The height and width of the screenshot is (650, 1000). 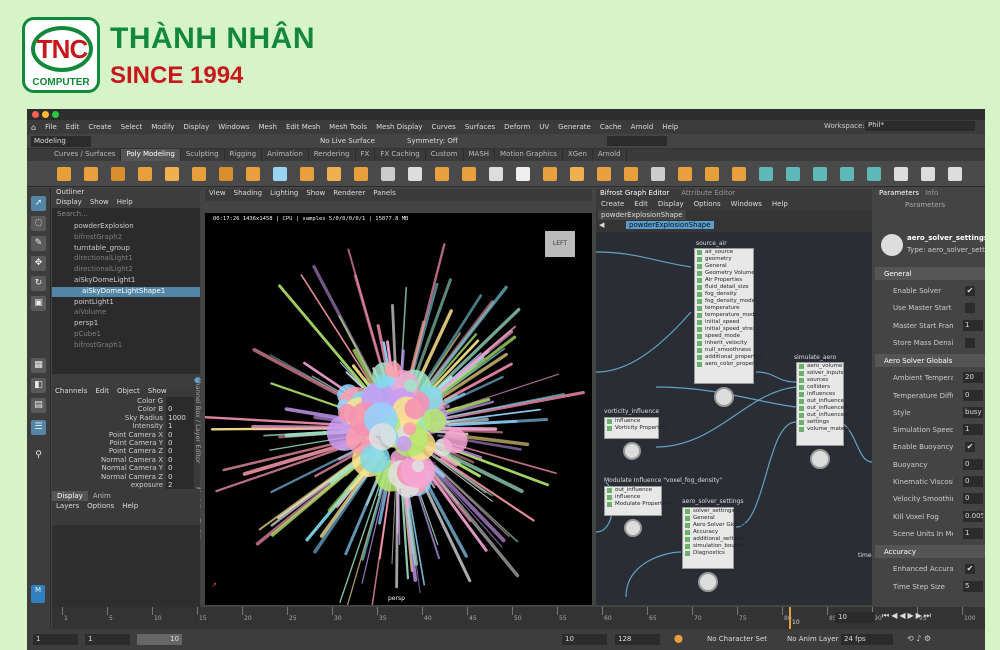 I want to click on paint-select-icon: ✎, so click(x=38, y=243).